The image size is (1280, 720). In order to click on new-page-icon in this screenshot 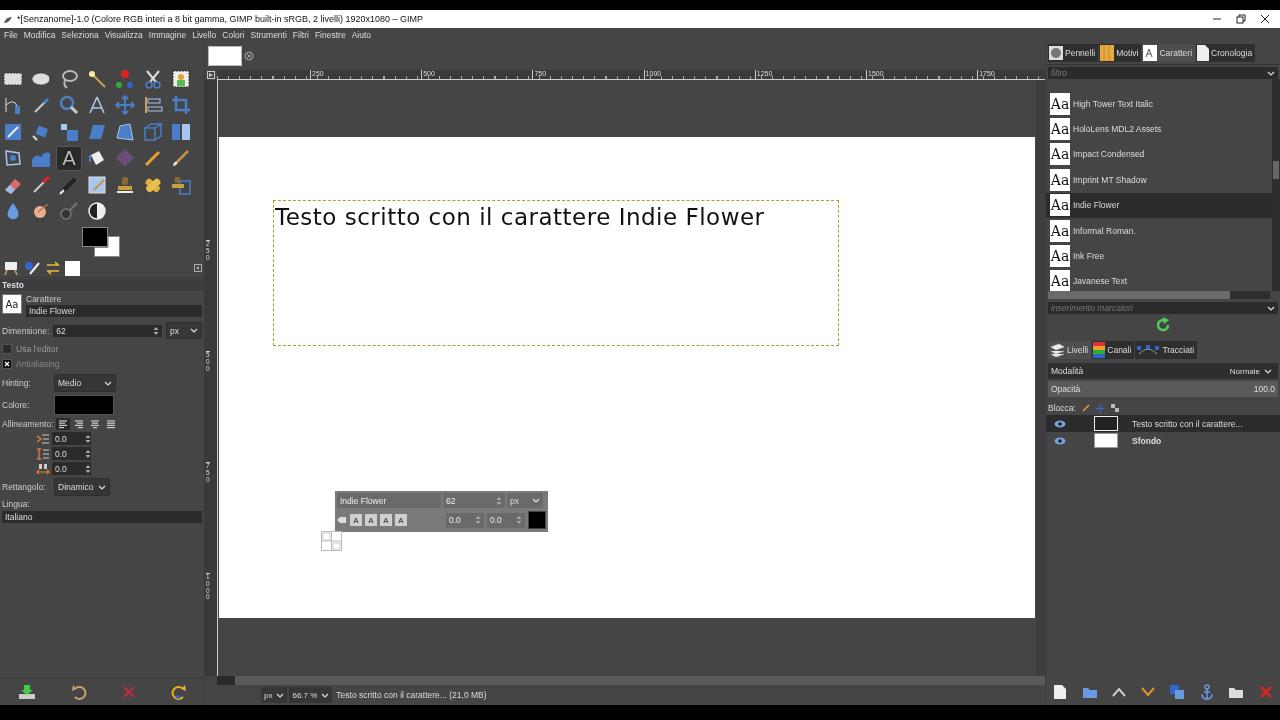, I will do `click(1060, 692)`.